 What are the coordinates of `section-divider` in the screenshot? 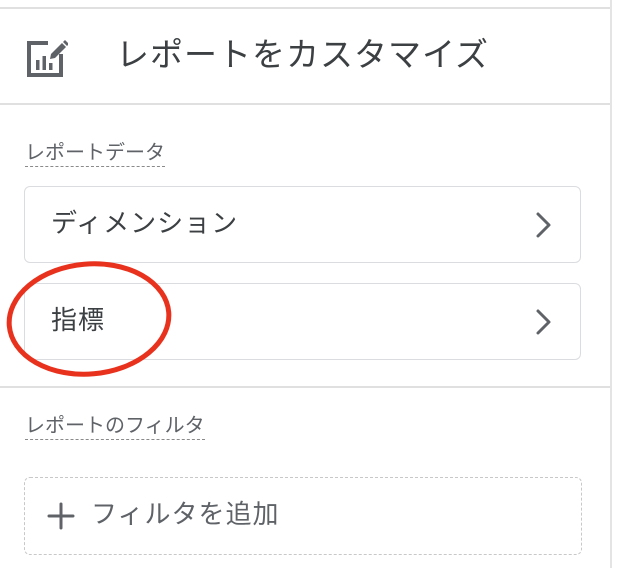 It's located at (305, 387).